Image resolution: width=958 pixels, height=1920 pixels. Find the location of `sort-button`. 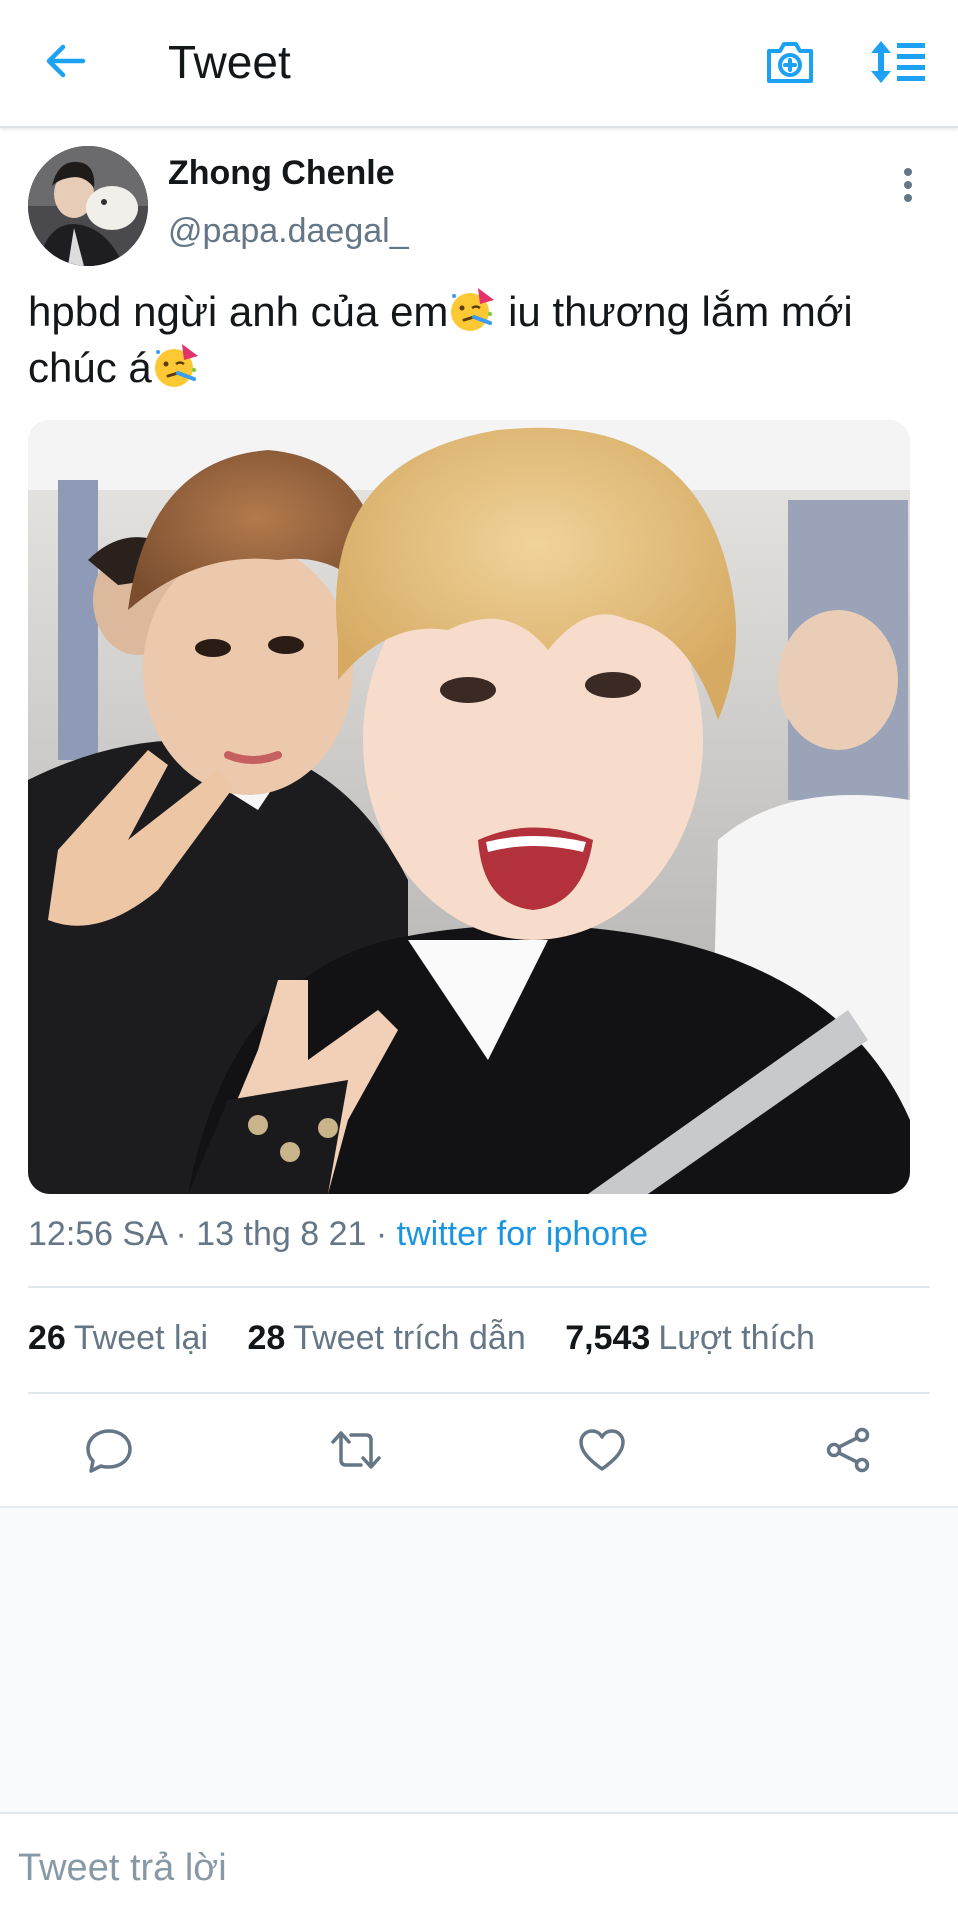

sort-button is located at coordinates (898, 62).